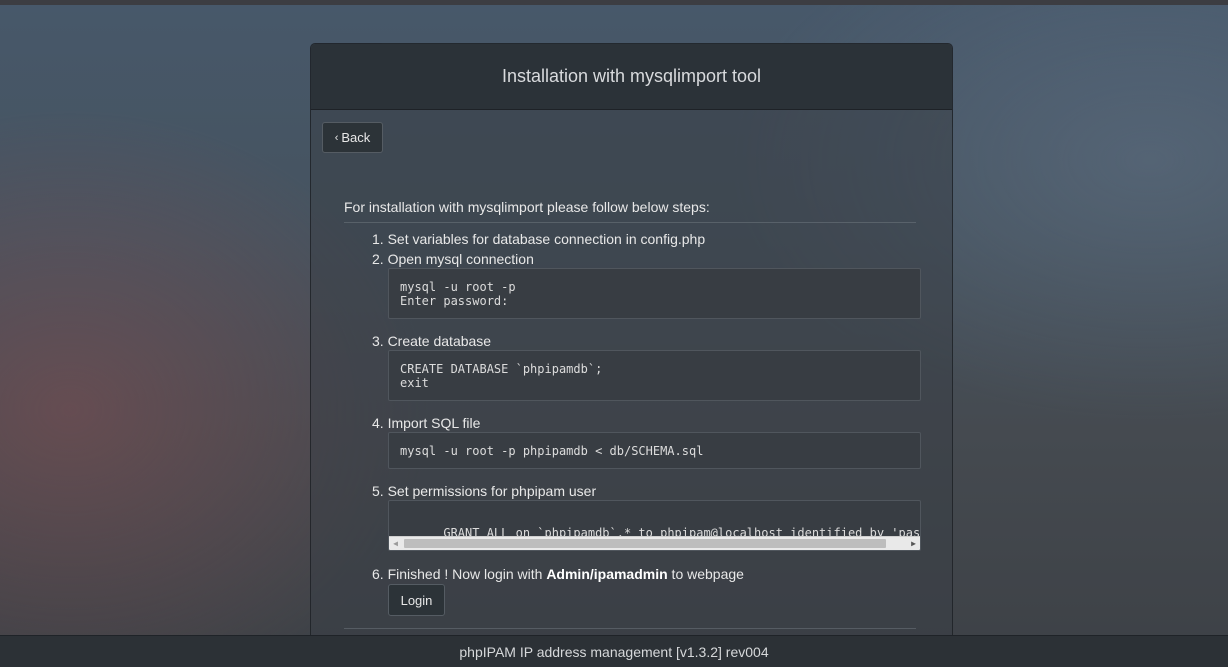 The width and height of the screenshot is (1228, 667). I want to click on panel-header: Installation with mysqlimport tool, so click(631, 77).